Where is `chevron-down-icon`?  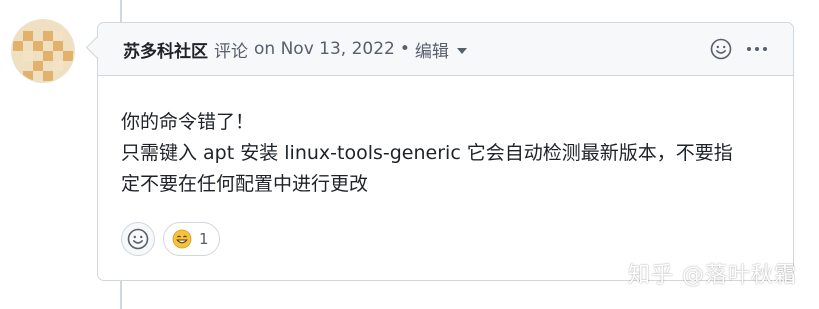
chevron-down-icon is located at coordinates (461, 51).